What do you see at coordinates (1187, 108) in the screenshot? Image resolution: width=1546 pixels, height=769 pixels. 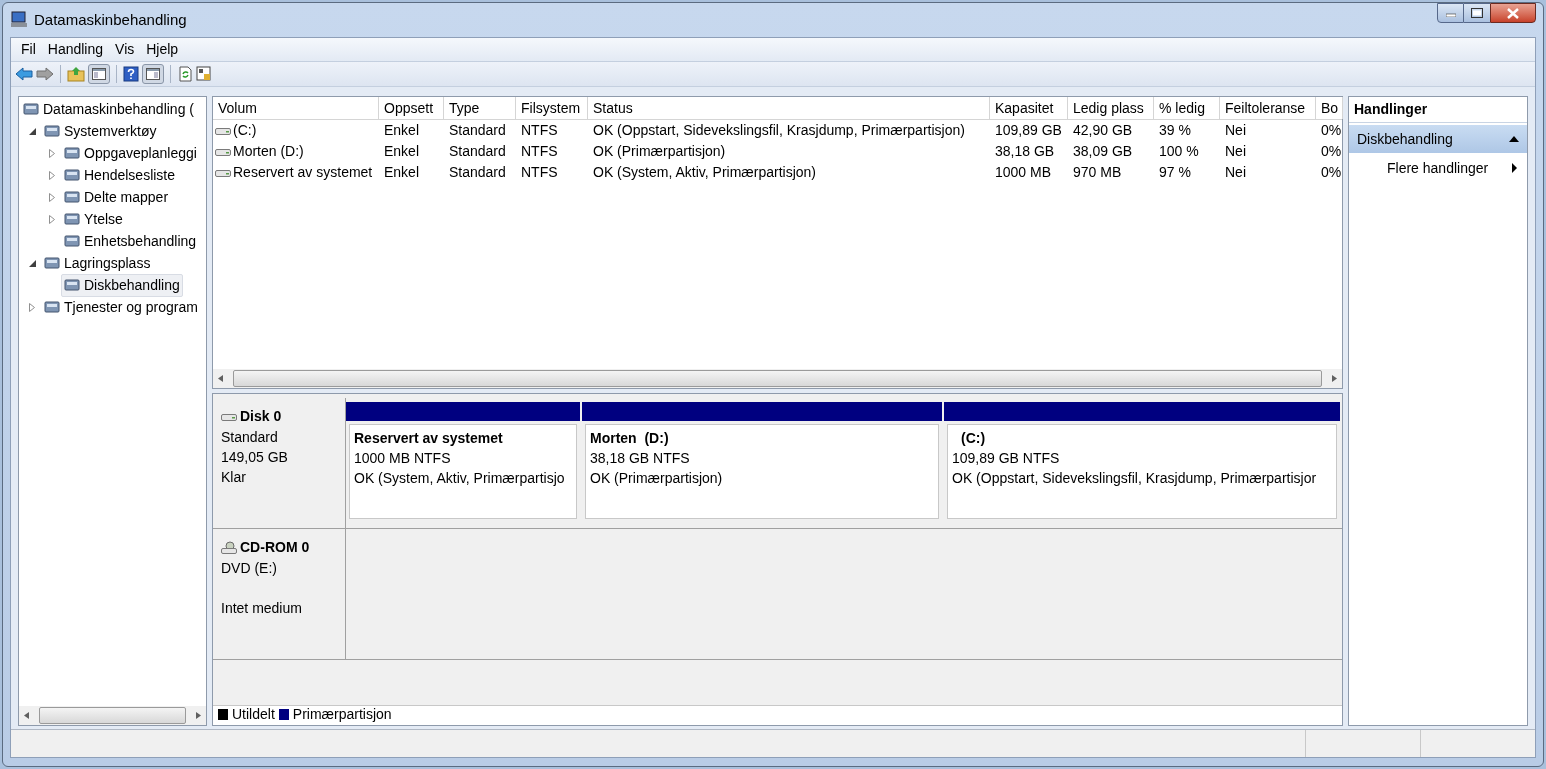 I see `column-header: % ledig` at bounding box center [1187, 108].